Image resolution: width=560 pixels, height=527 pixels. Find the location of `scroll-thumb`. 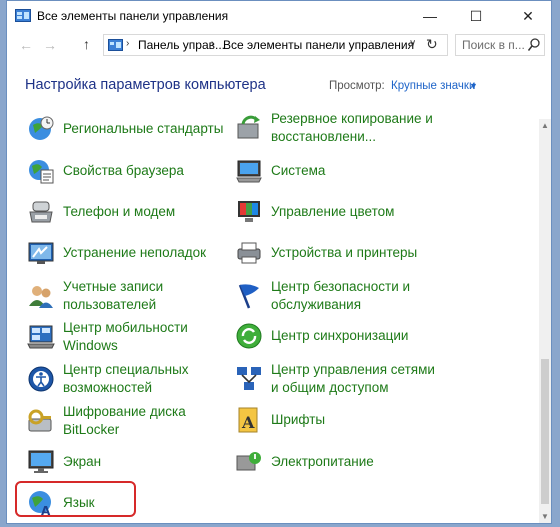

scroll-thumb is located at coordinates (545, 431).